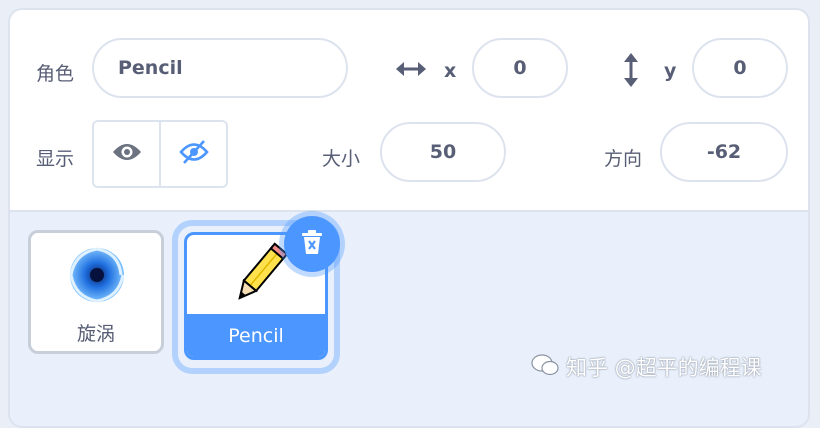  I want to click on sprite-label: 角色, so click(55, 74).